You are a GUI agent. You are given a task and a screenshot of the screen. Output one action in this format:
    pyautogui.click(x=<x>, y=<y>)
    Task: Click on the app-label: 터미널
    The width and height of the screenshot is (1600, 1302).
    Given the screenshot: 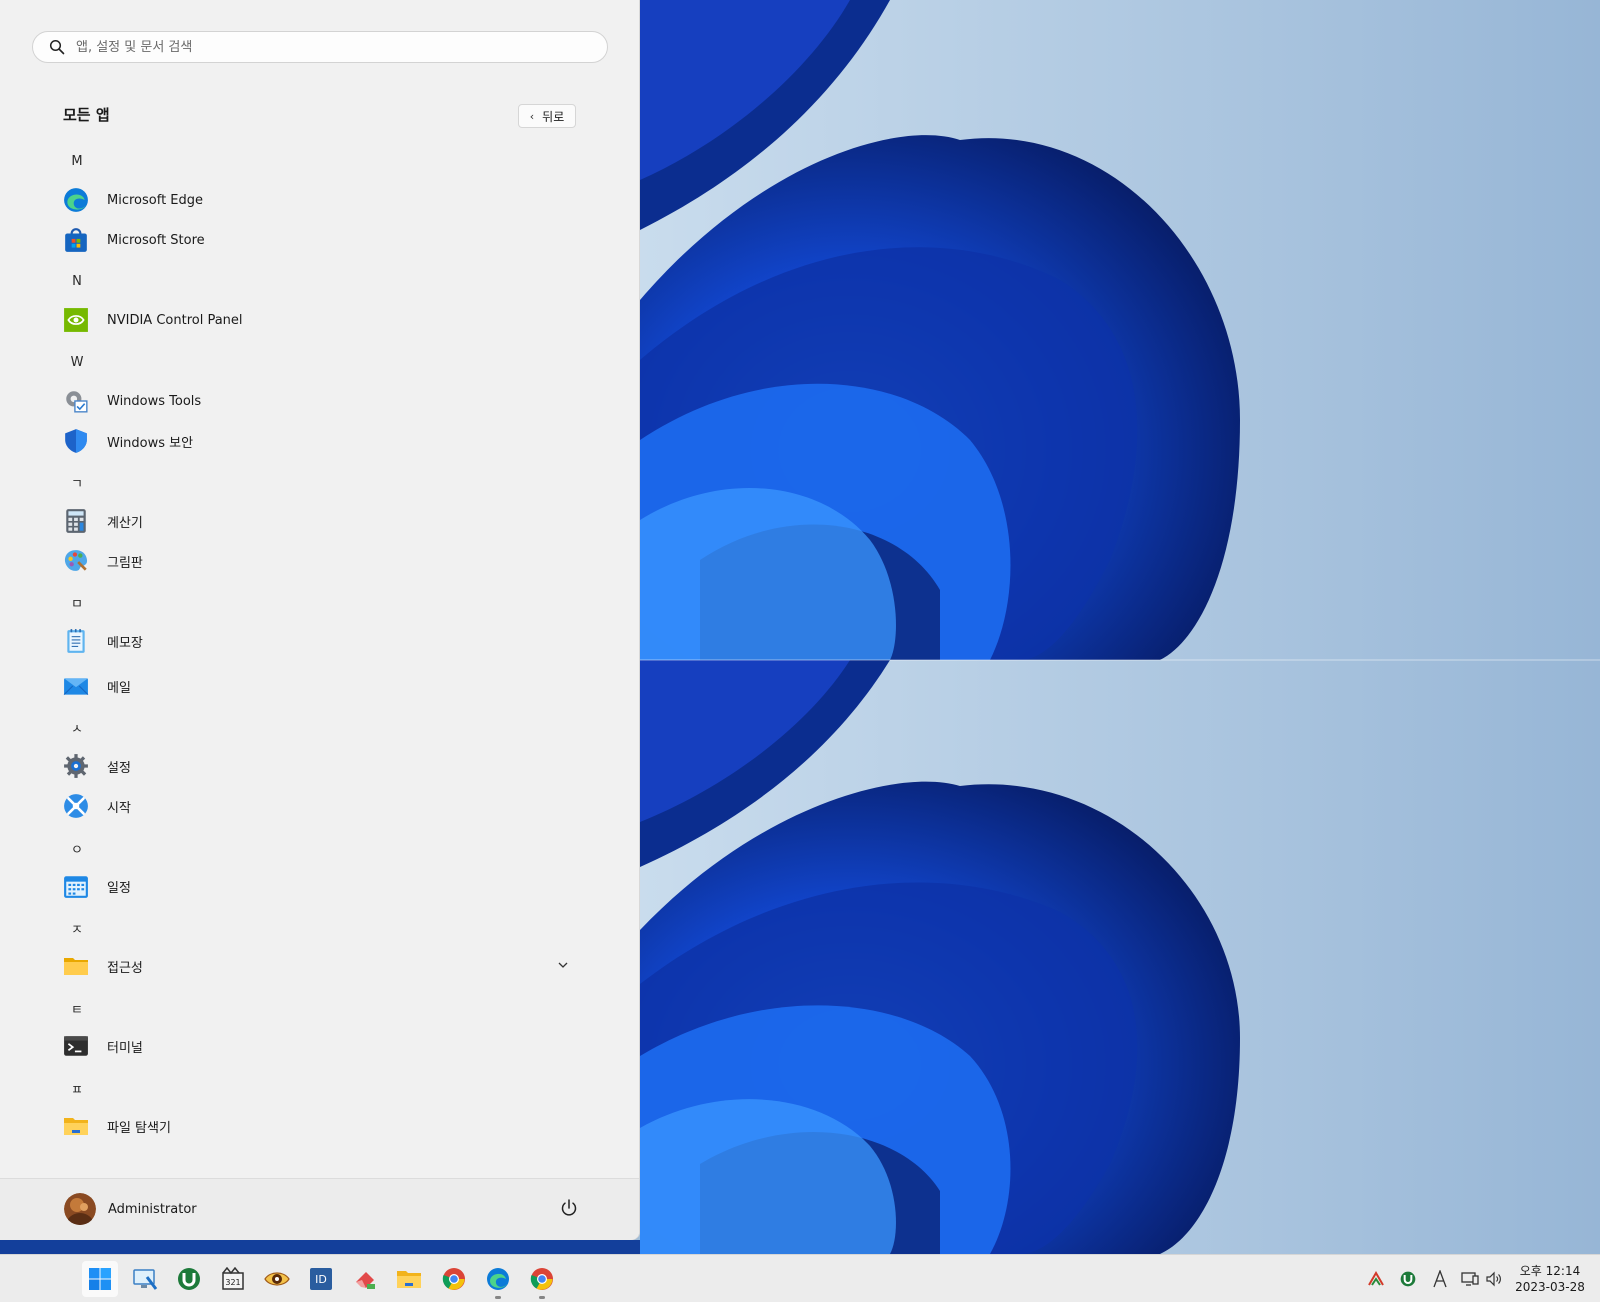 What is the action you would take?
    pyautogui.click(x=125, y=1048)
    